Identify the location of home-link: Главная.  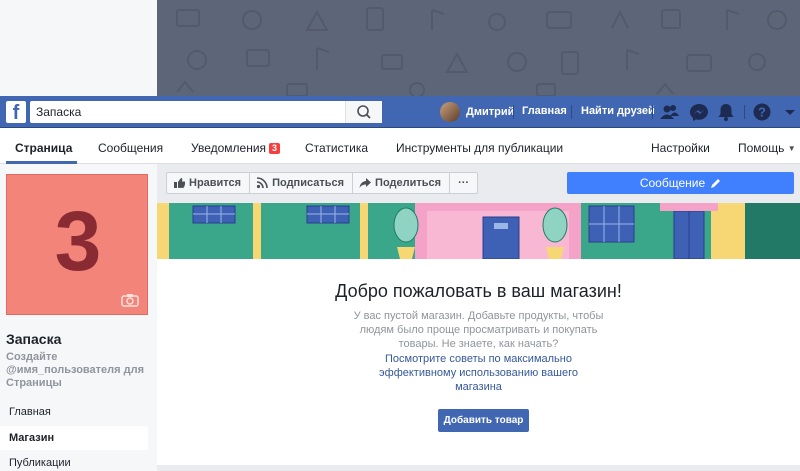
(544, 111).